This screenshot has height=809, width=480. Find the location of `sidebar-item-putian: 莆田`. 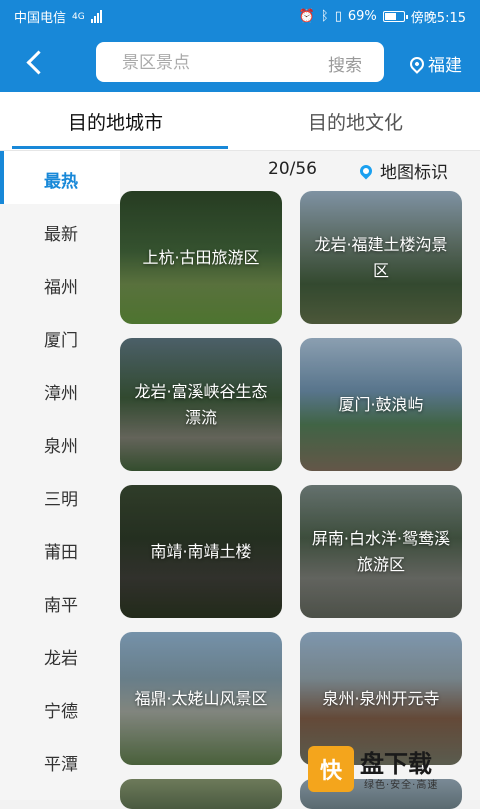

sidebar-item-putian: 莆田 is located at coordinates (60, 548).